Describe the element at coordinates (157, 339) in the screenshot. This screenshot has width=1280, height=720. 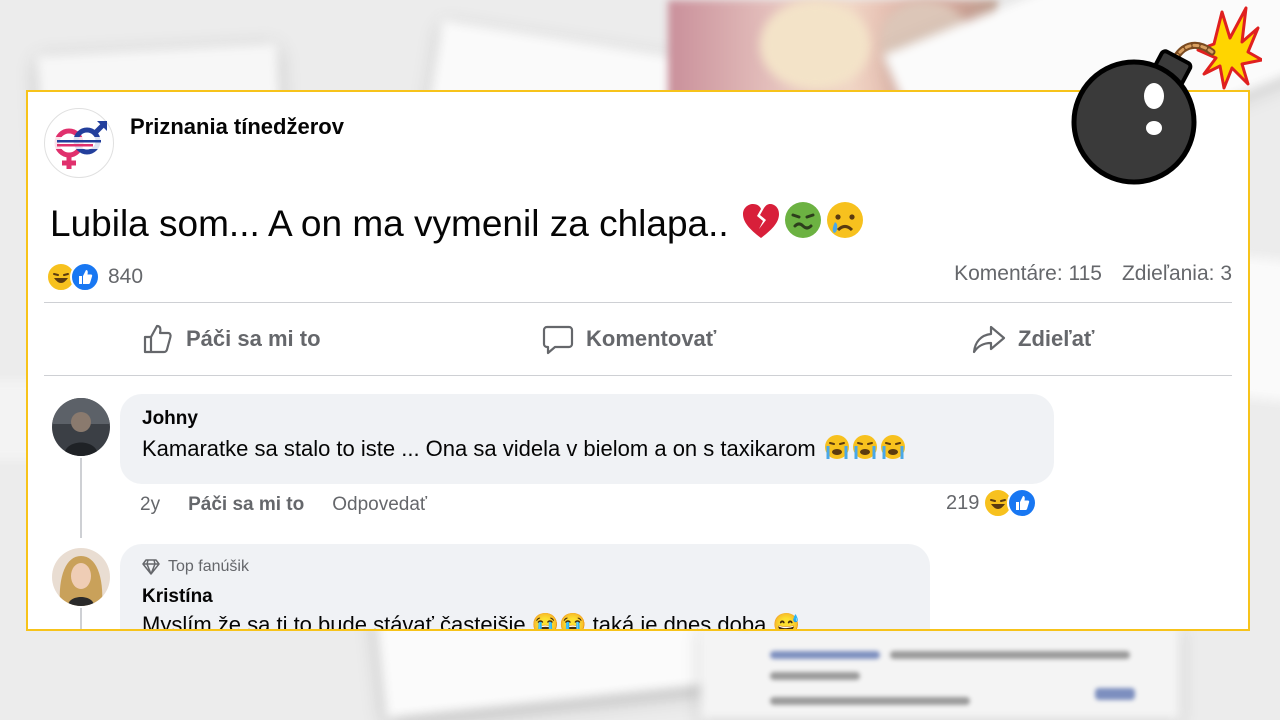
I see `thumbs-up-icon` at that location.